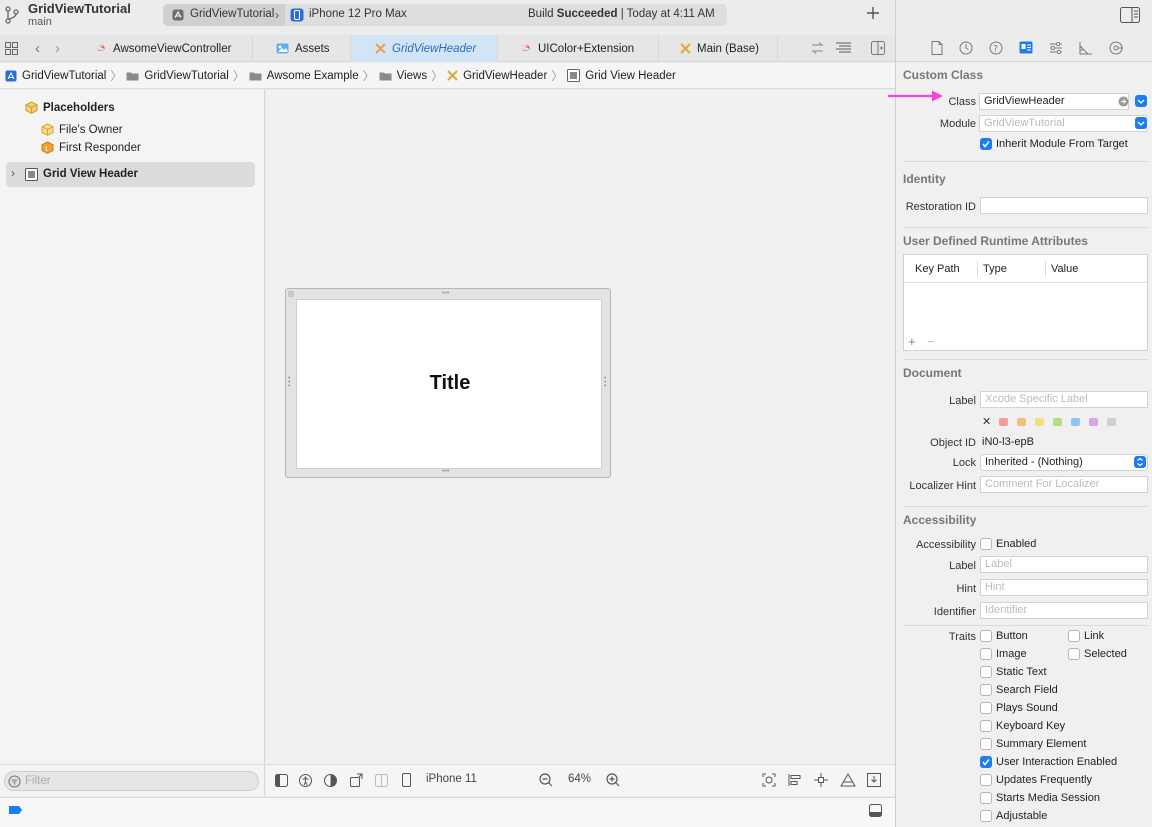 The image size is (1152, 827). Describe the element at coordinates (451, 779) in the screenshot. I see `device-selector: iPhone 11` at that location.